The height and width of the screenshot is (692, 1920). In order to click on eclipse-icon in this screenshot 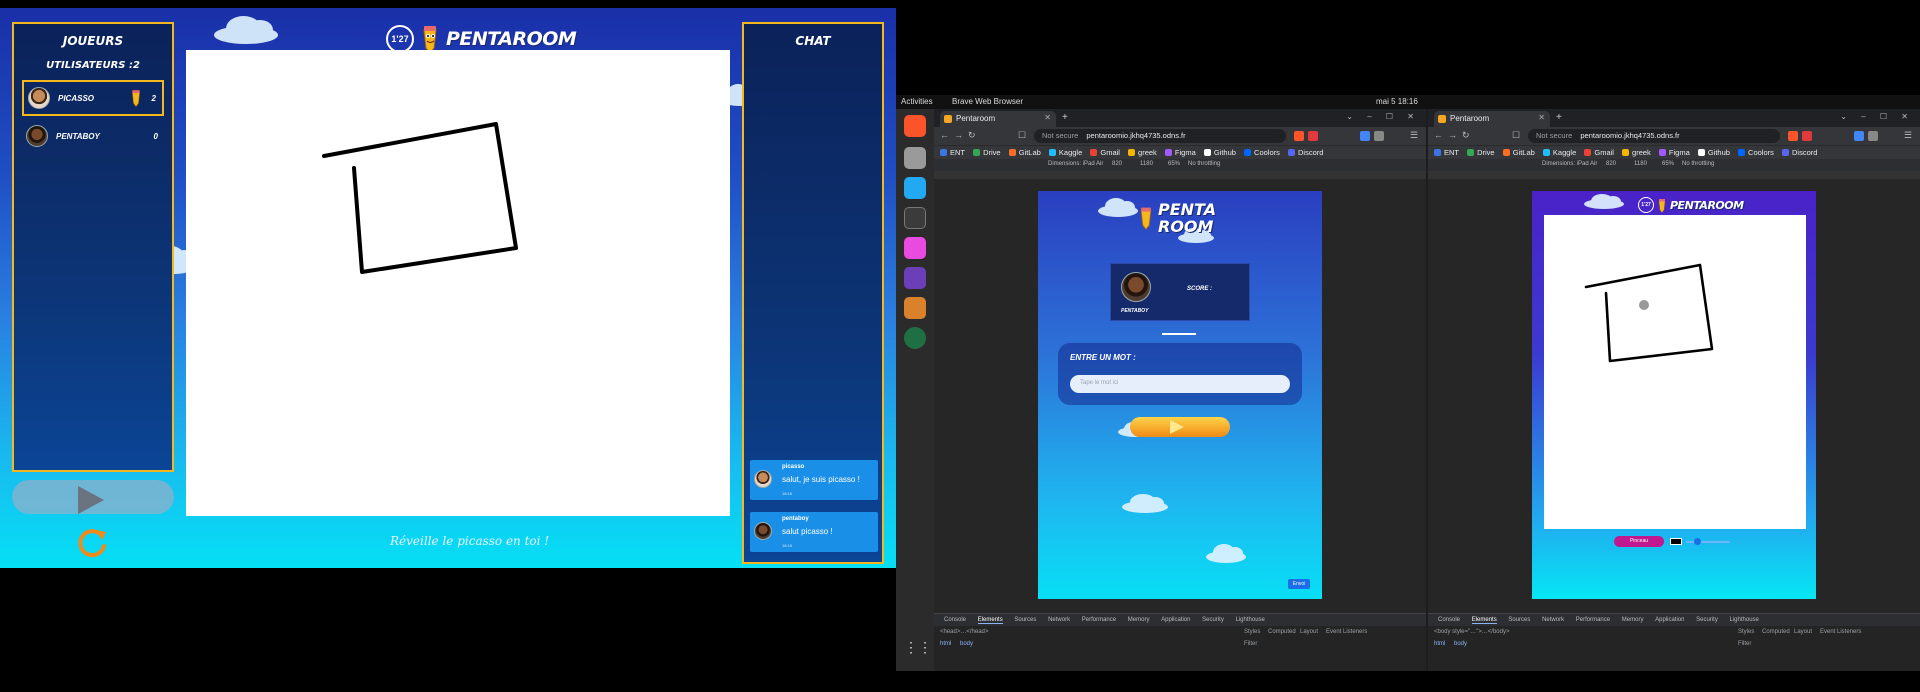, I will do `click(915, 308)`.